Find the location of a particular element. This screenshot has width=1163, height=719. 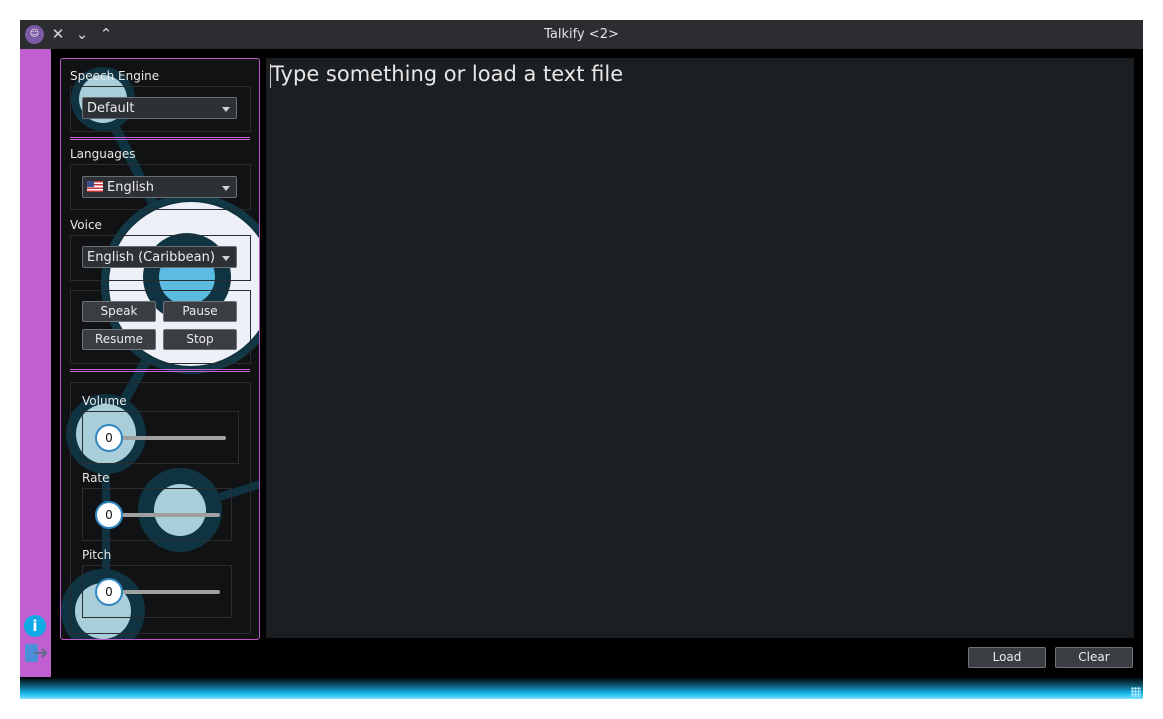

speak-button: Speak is located at coordinates (119, 311).